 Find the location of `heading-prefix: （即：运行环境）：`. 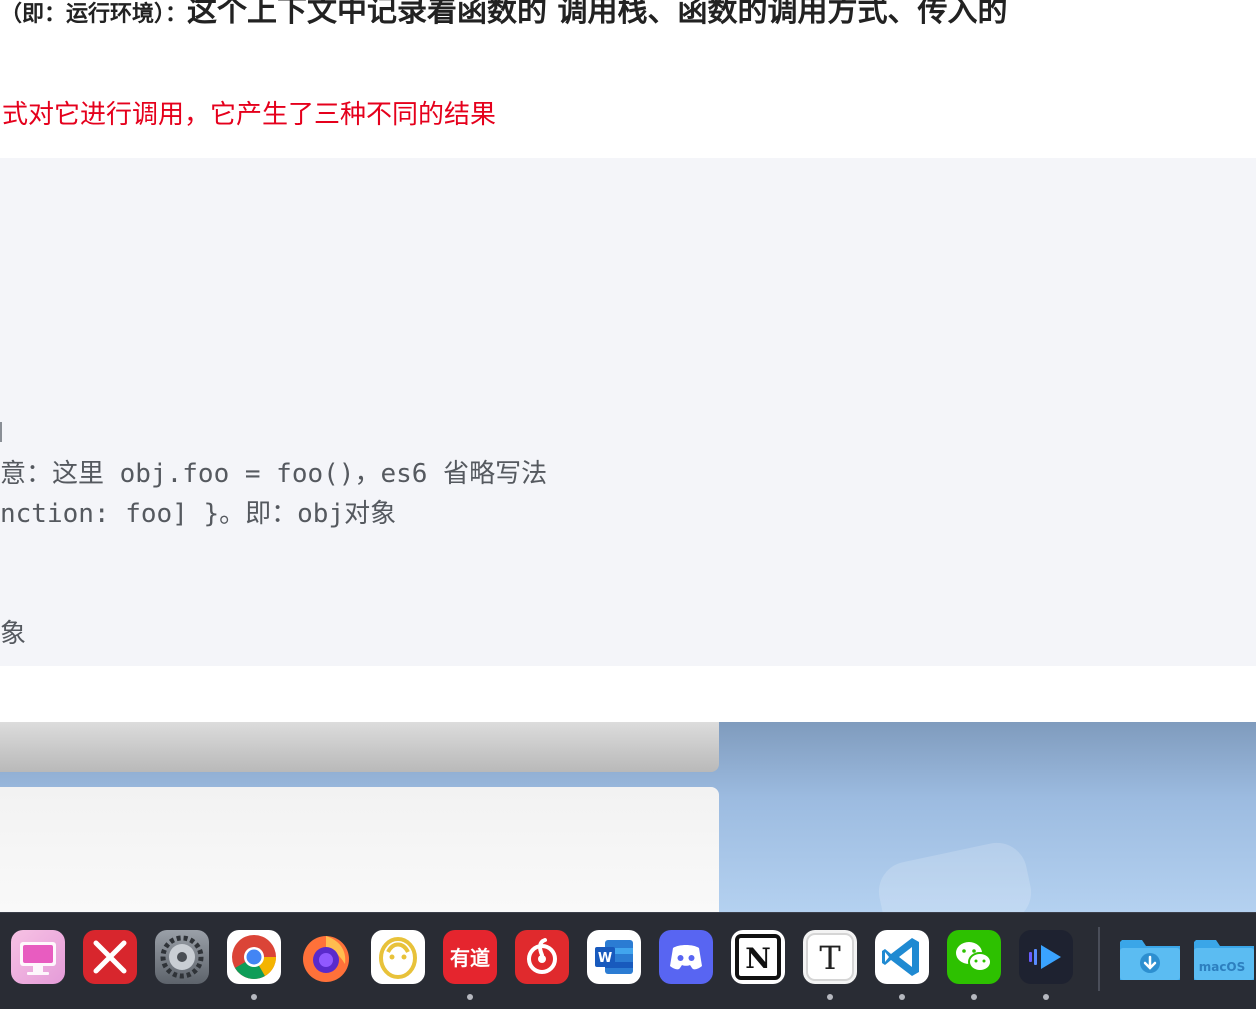

heading-prefix: （即：运行环境）： is located at coordinates (94, 14).